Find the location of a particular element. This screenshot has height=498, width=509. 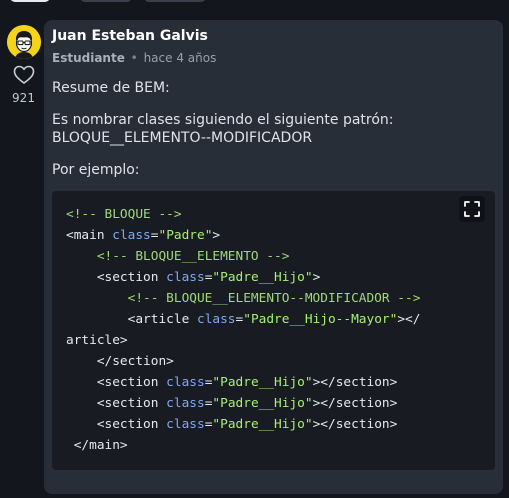

code-comment-token: <!-- BLOQUE --> is located at coordinates (124, 214).